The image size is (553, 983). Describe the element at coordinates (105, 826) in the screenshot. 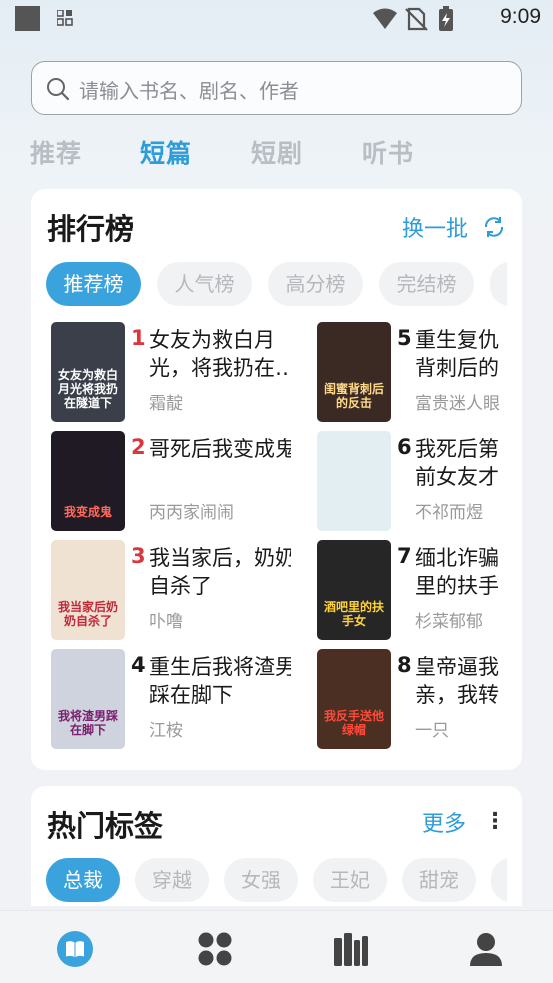

I see `hot-tags-title: 热门标签` at that location.